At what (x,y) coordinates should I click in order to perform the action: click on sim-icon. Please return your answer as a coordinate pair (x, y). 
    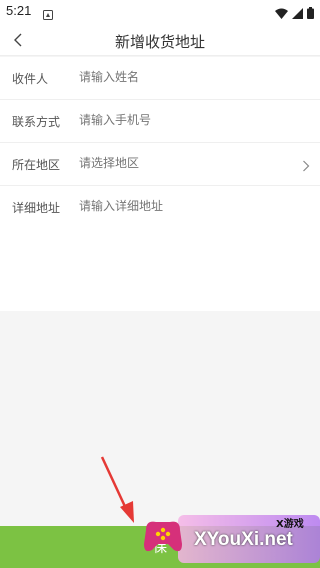
    Looking at the image, I should click on (48, 14).